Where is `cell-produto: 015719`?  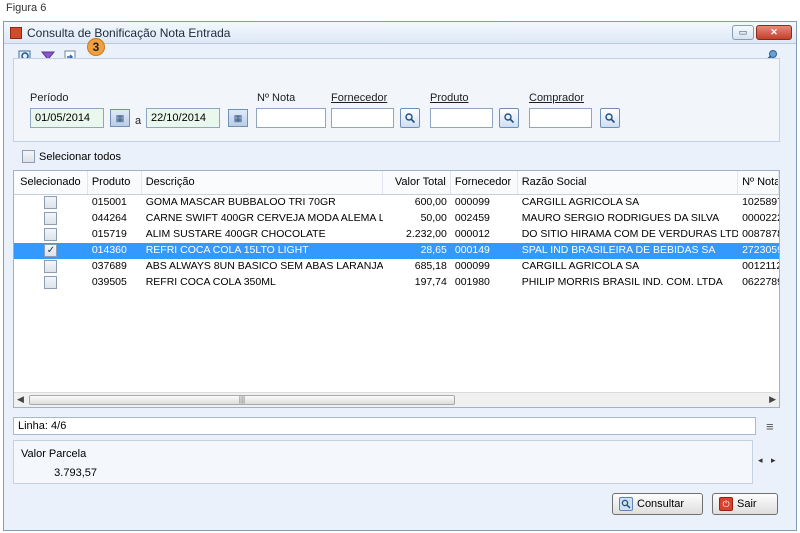 cell-produto: 015719 is located at coordinates (109, 234).